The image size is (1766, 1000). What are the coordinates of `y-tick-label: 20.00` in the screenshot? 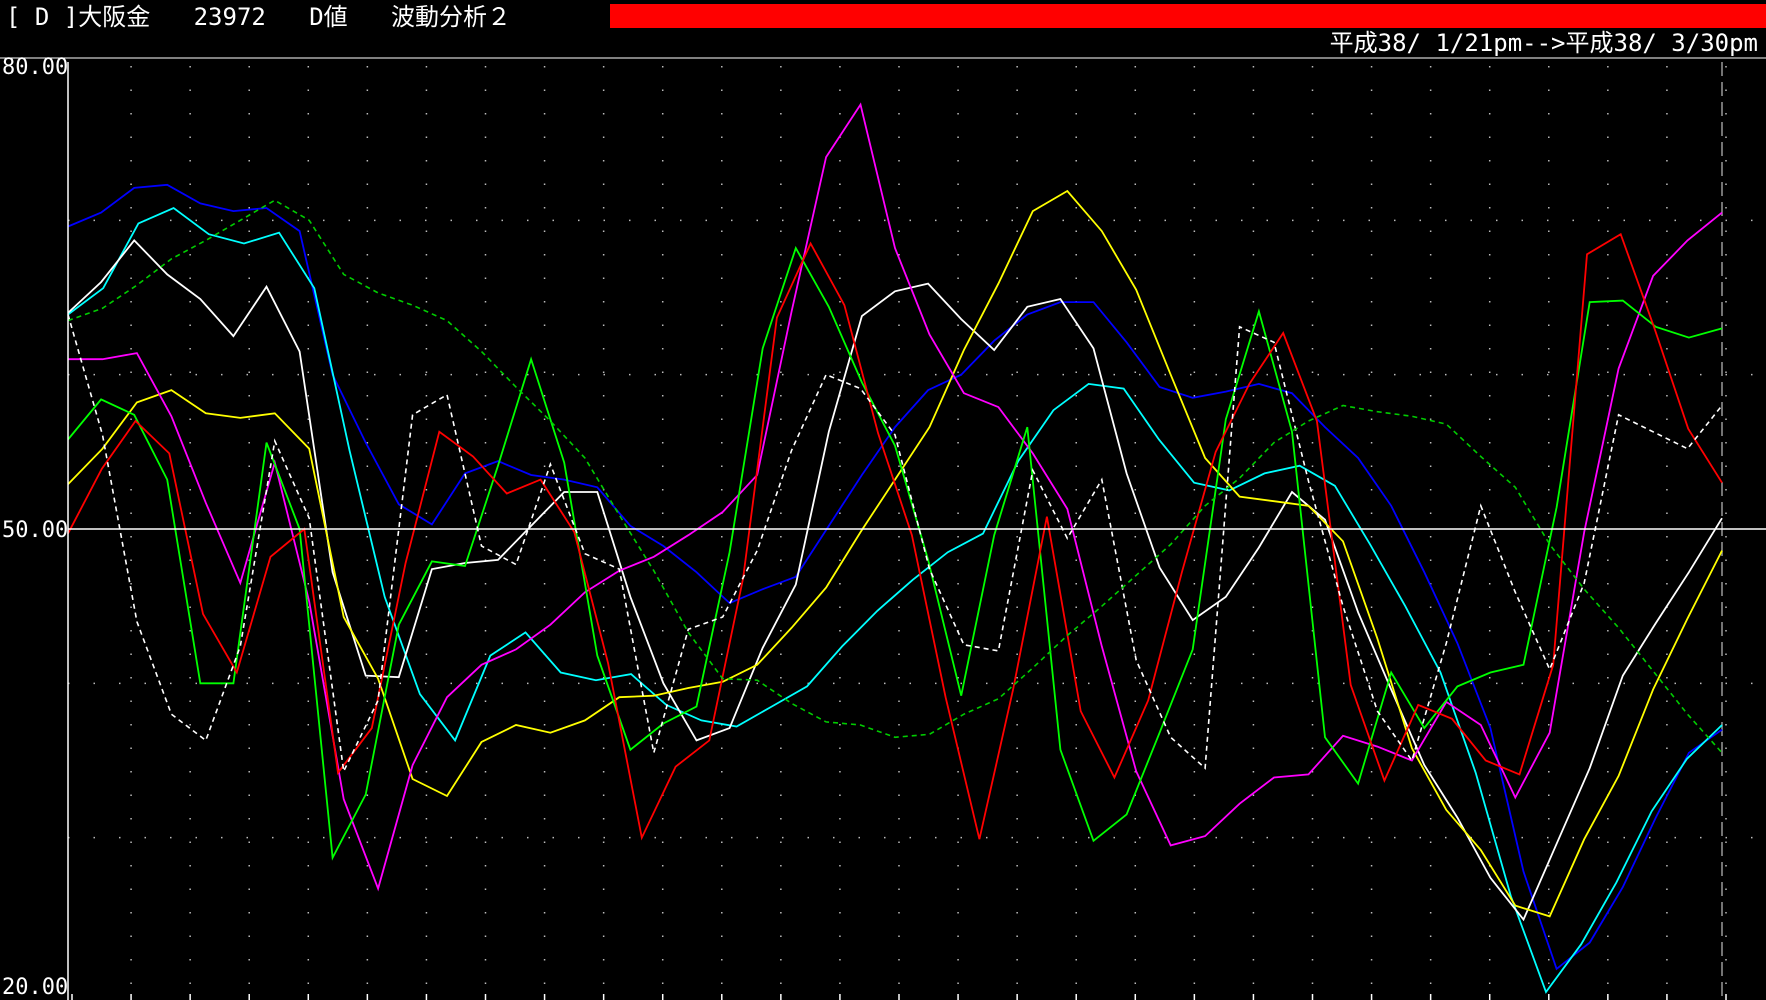 It's located at (35, 987).